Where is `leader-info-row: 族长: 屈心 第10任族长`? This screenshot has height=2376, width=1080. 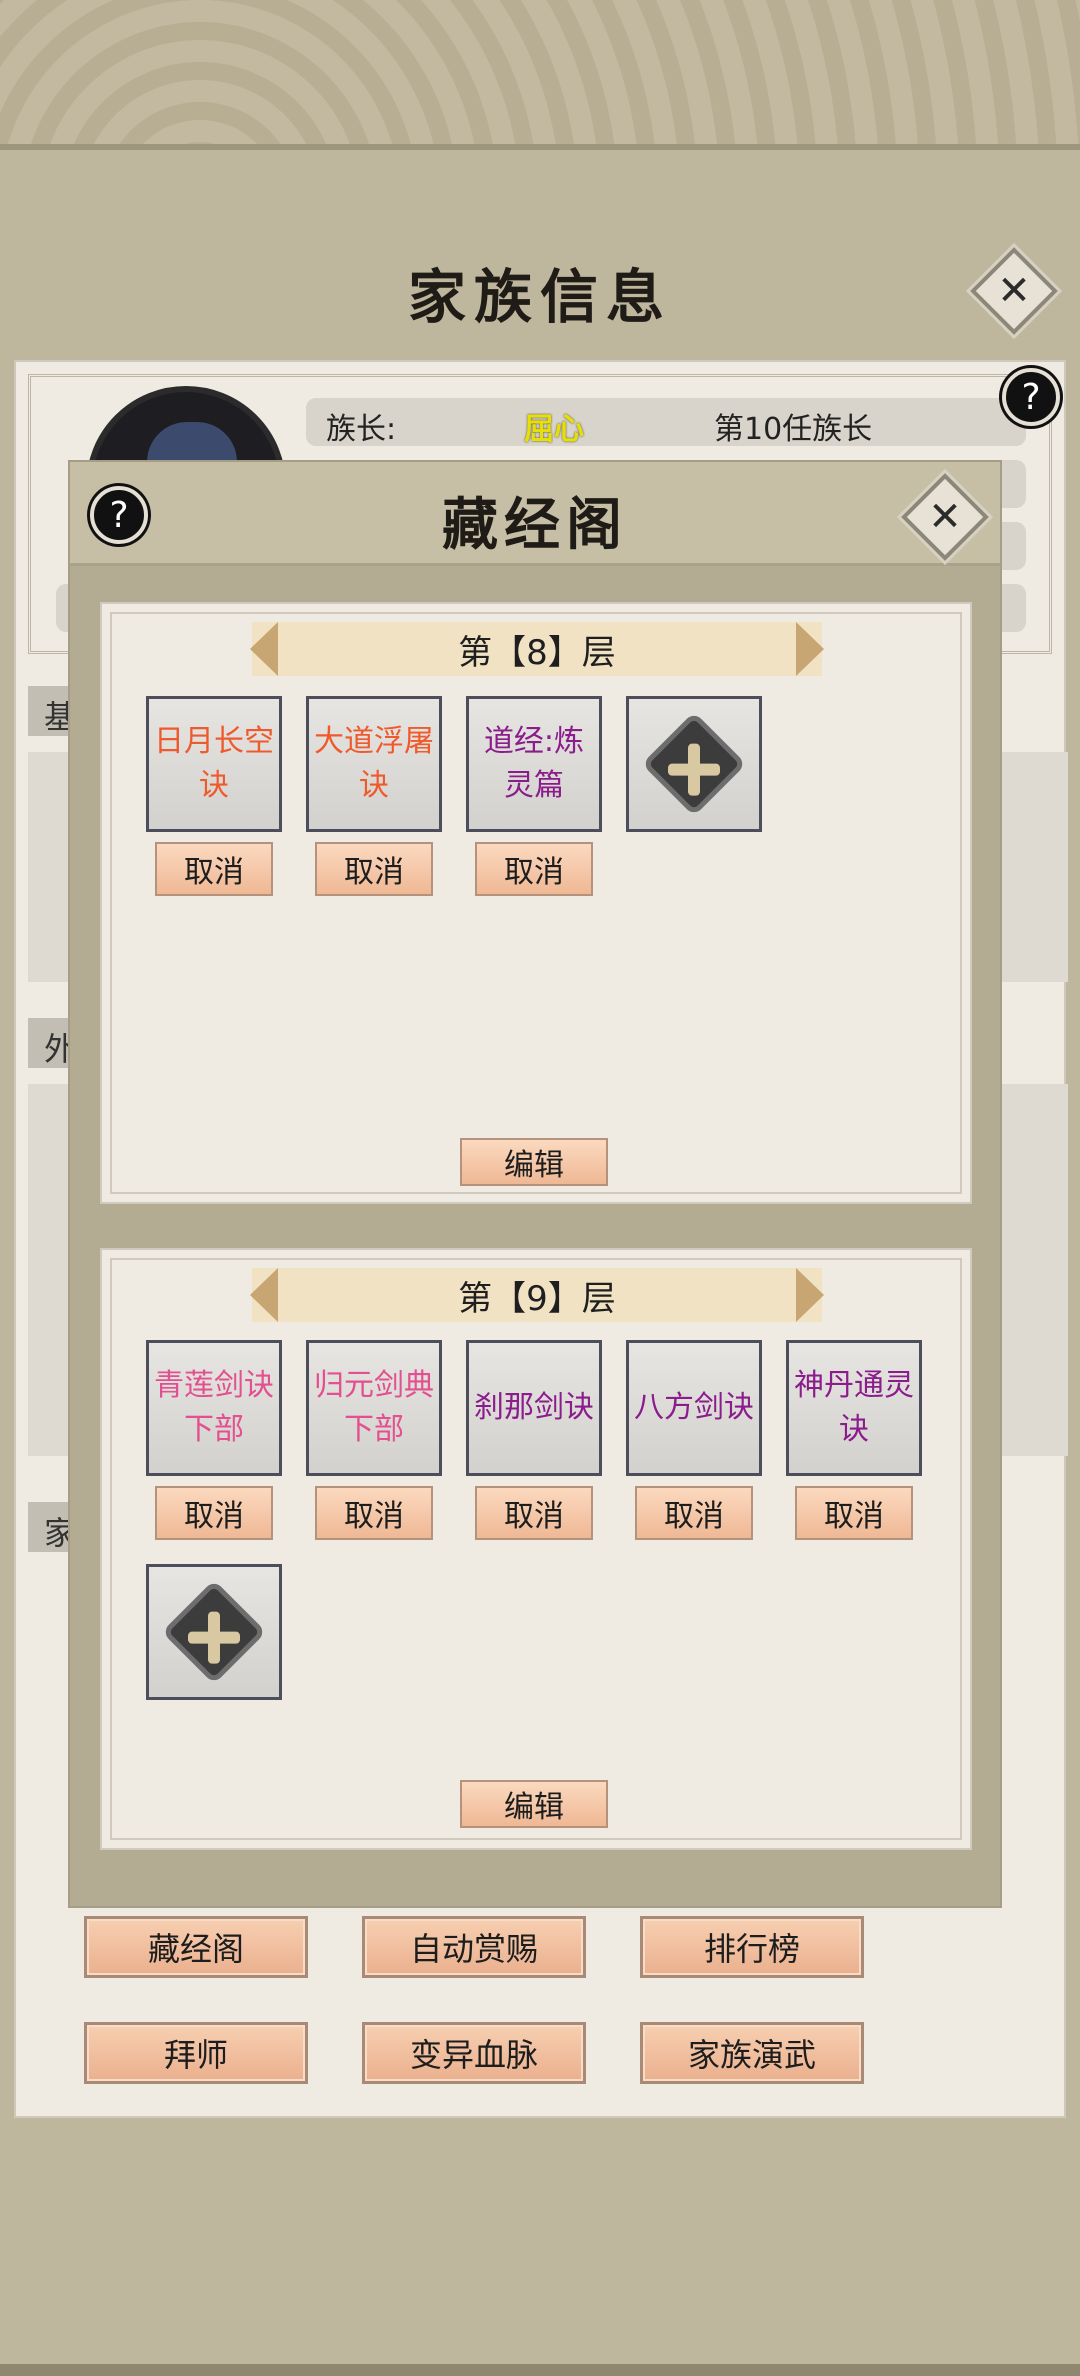 leader-info-row: 族长: 屈心 第10任族长 is located at coordinates (666, 422).